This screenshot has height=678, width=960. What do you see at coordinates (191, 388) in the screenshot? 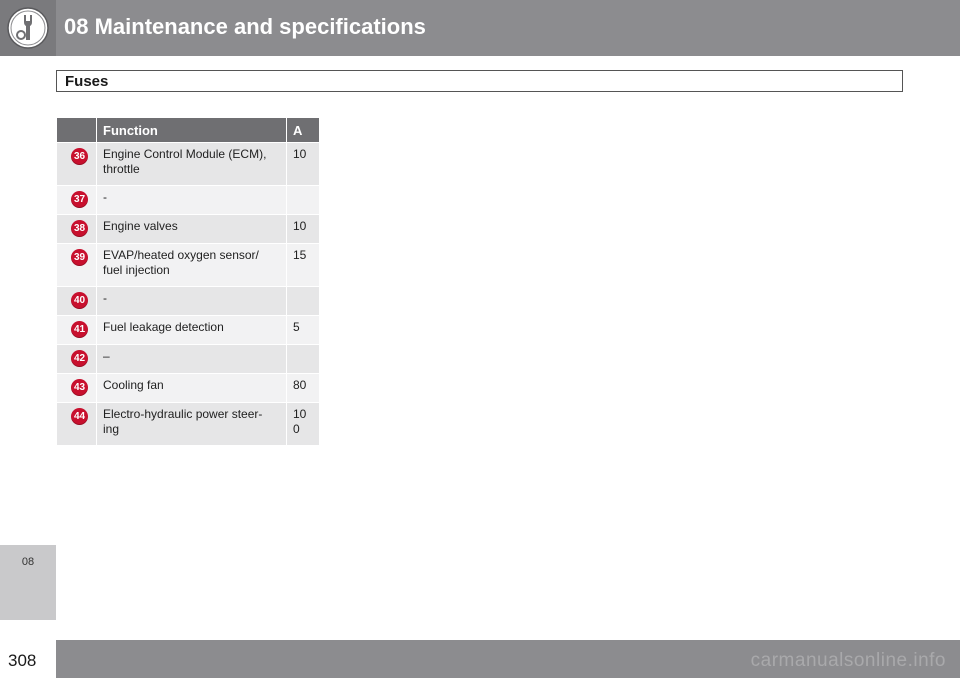
I see `fuse-function: Cooling fan` at bounding box center [191, 388].